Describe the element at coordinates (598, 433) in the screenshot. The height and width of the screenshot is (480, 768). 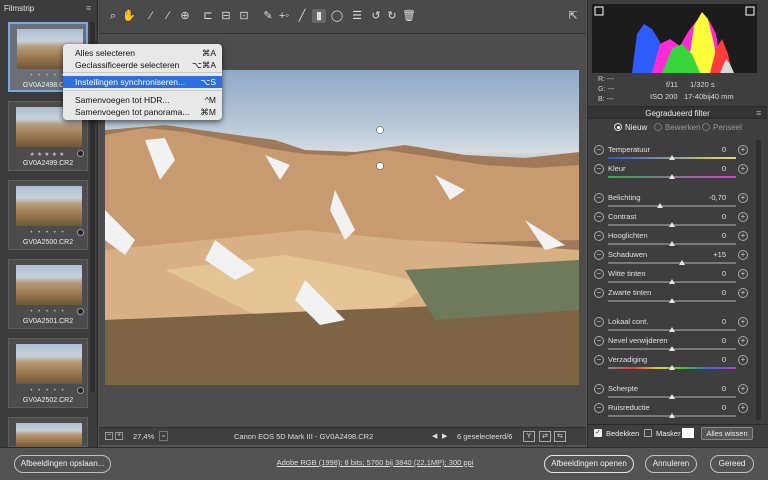
I see `overlay-checkbox: ✓` at that location.